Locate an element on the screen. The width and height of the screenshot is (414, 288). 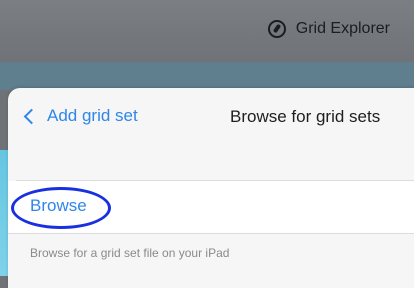
back-button: Add grid set is located at coordinates (80, 116).